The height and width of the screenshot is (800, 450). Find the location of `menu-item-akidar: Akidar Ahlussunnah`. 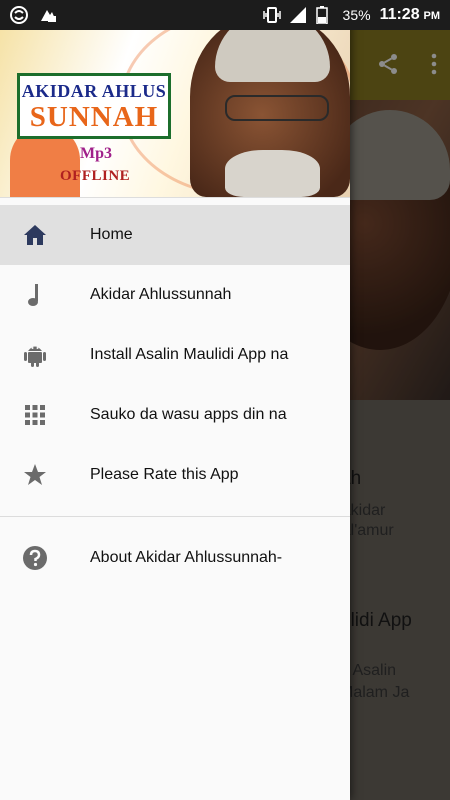

menu-item-akidar: Akidar Ahlussunnah is located at coordinates (175, 295).